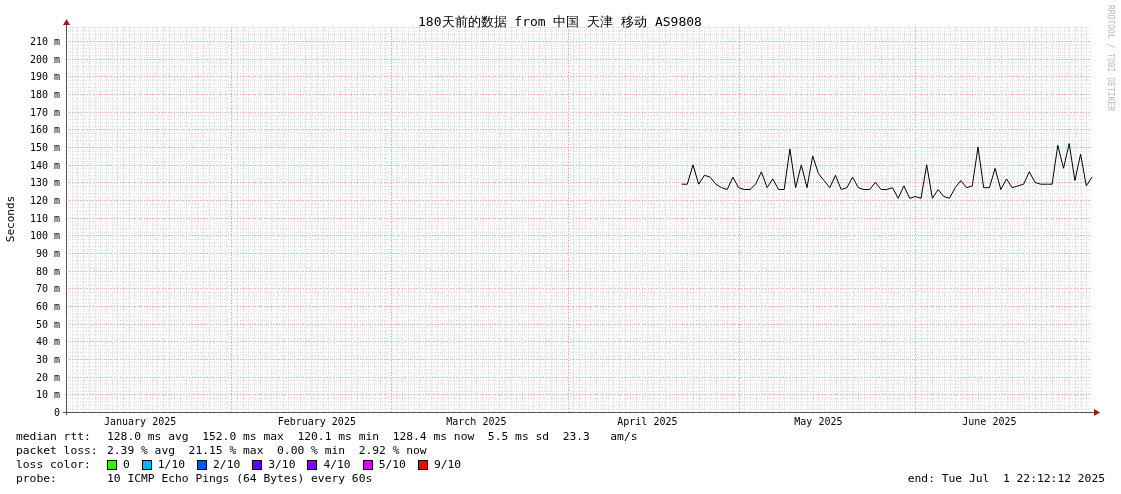 This screenshot has height=494, width=1121. What do you see at coordinates (1110, 58) in the screenshot?
I see `credit-text: RRDTOOL / TOBI OETIKER` at bounding box center [1110, 58].